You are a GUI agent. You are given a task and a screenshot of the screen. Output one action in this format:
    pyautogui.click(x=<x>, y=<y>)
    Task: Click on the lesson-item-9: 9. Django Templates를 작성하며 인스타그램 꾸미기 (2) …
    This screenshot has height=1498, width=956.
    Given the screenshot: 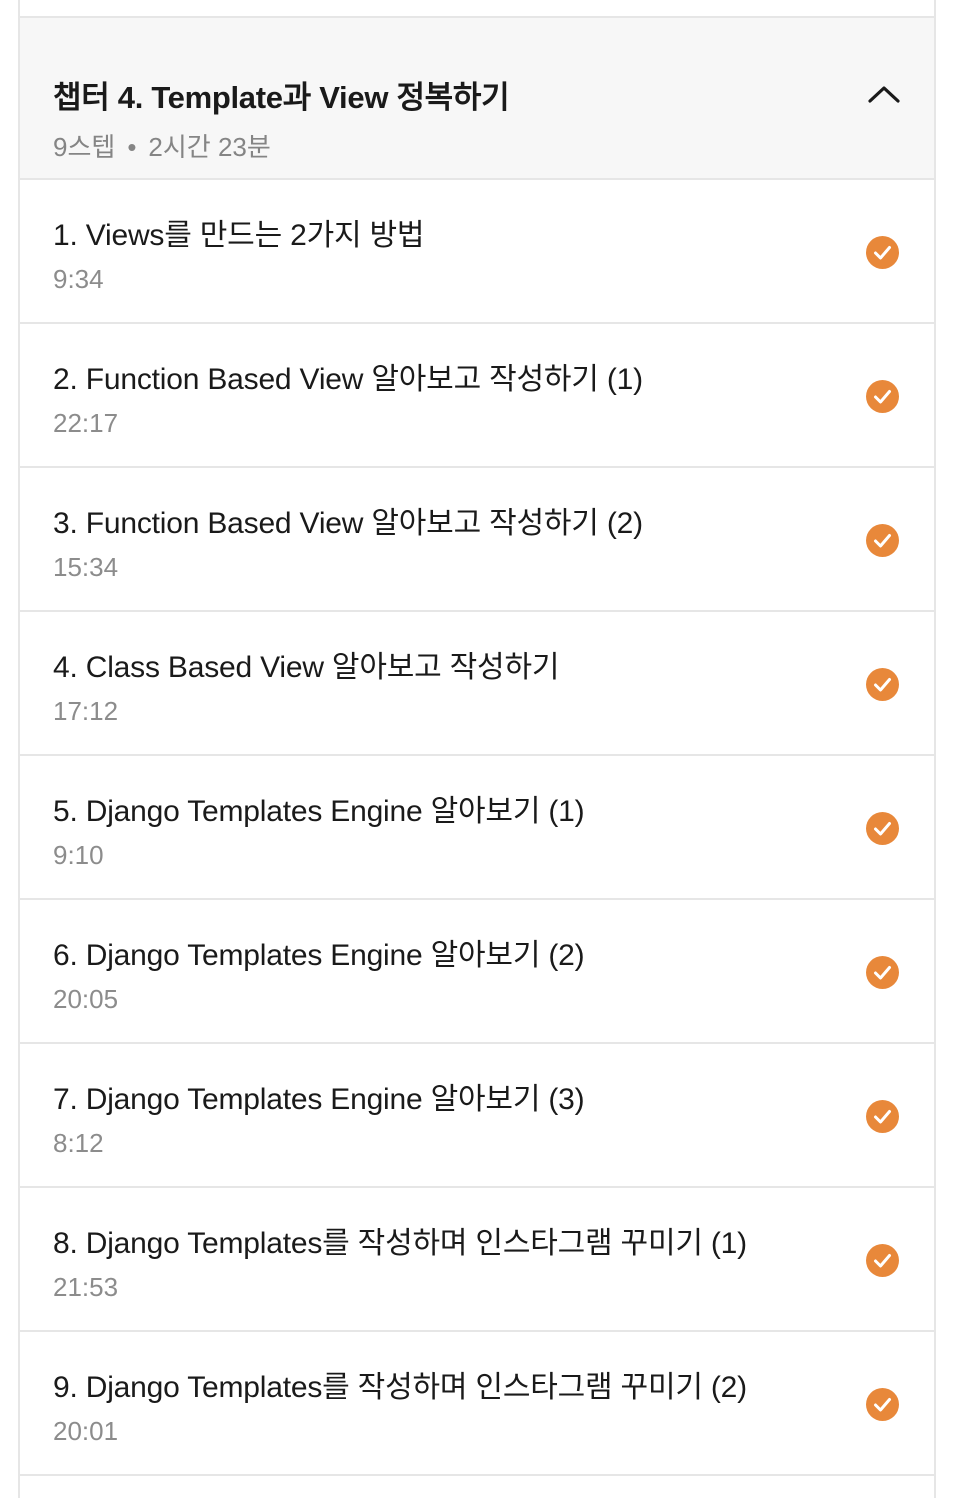 What is the action you would take?
    pyautogui.click(x=477, y=1404)
    